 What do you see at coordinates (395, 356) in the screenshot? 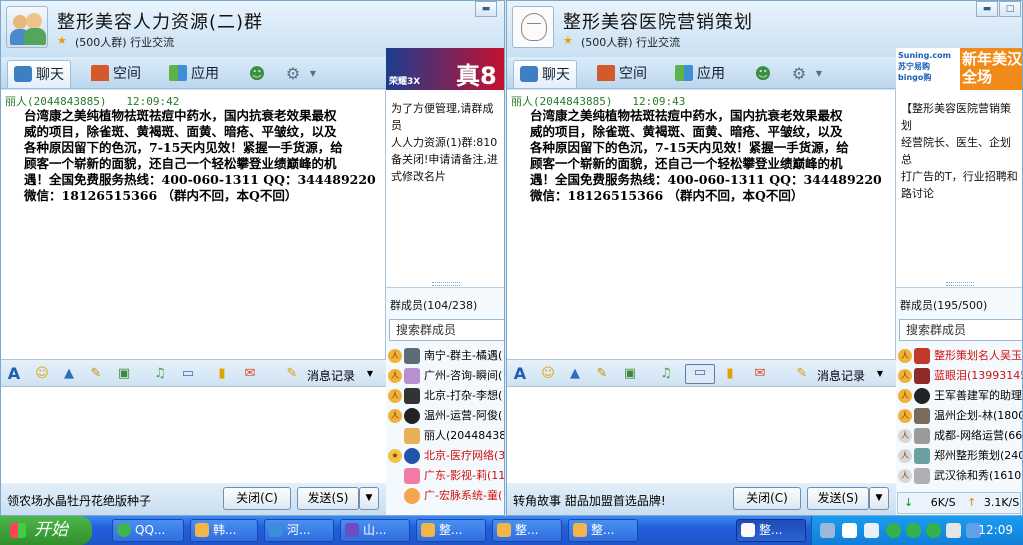
I see `owner-icon: 人` at bounding box center [395, 356].